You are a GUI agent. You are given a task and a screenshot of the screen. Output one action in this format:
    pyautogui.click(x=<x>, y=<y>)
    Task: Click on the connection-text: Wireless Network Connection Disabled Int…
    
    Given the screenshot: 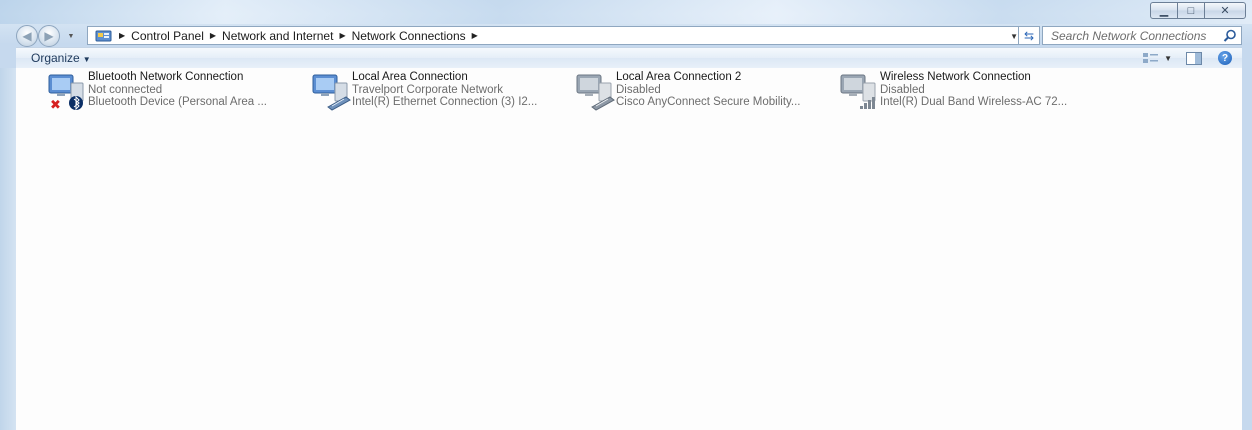 What is the action you would take?
    pyautogui.click(x=973, y=90)
    